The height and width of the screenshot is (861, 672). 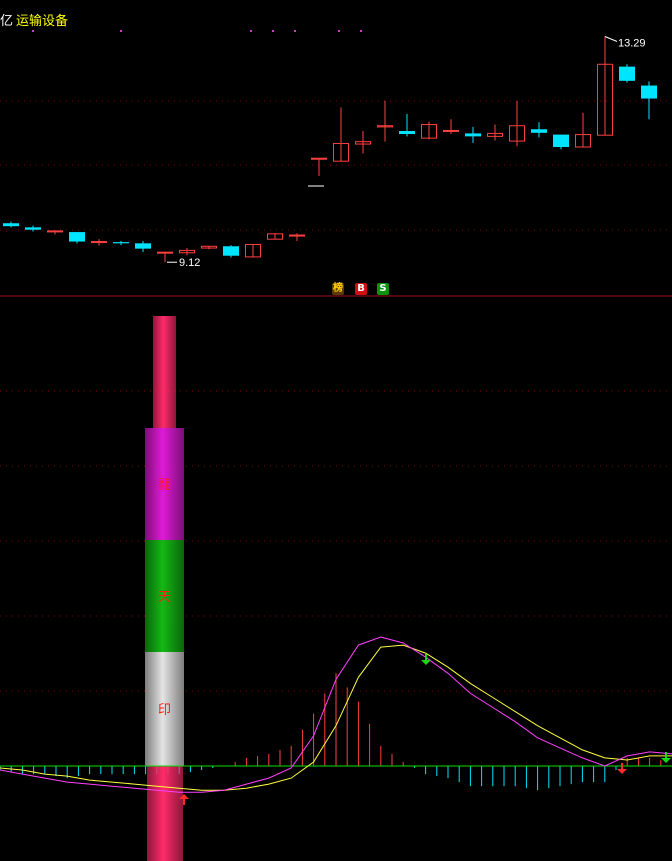 I want to click on header-prefix: 亿, so click(x=7, y=21).